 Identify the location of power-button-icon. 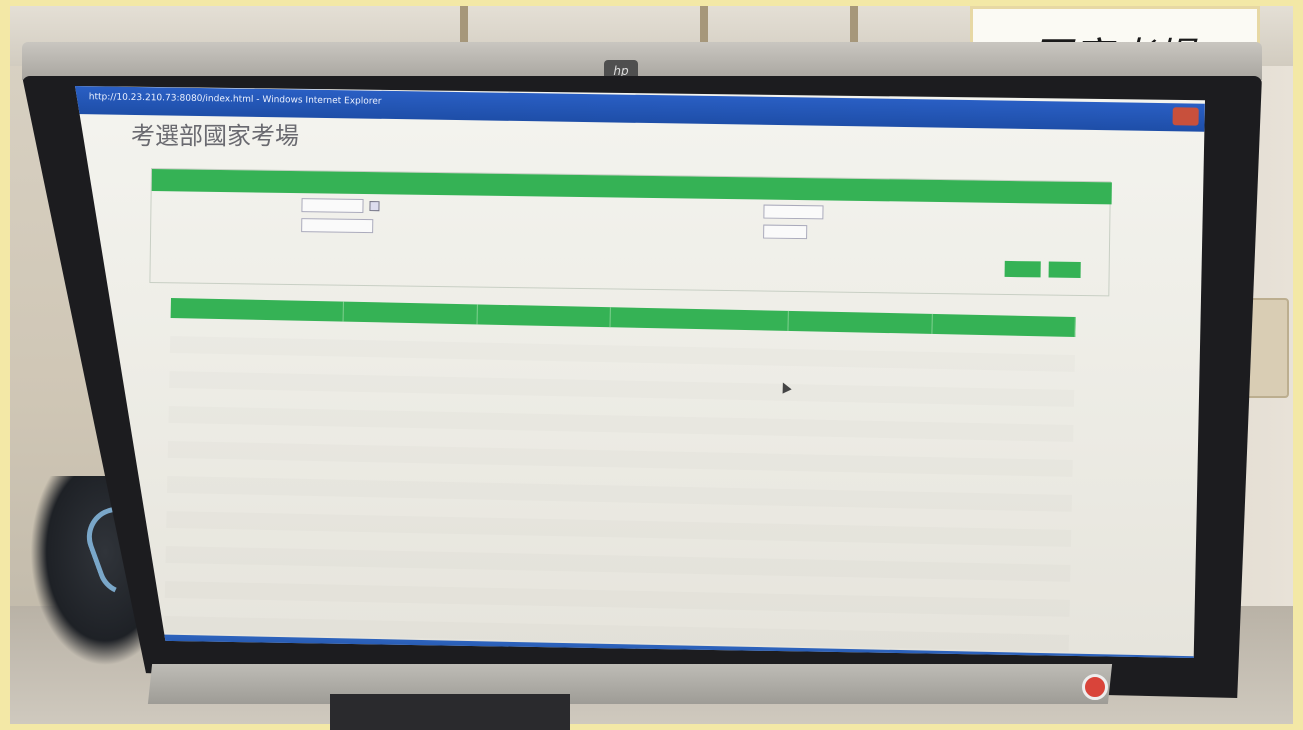
(1095, 687).